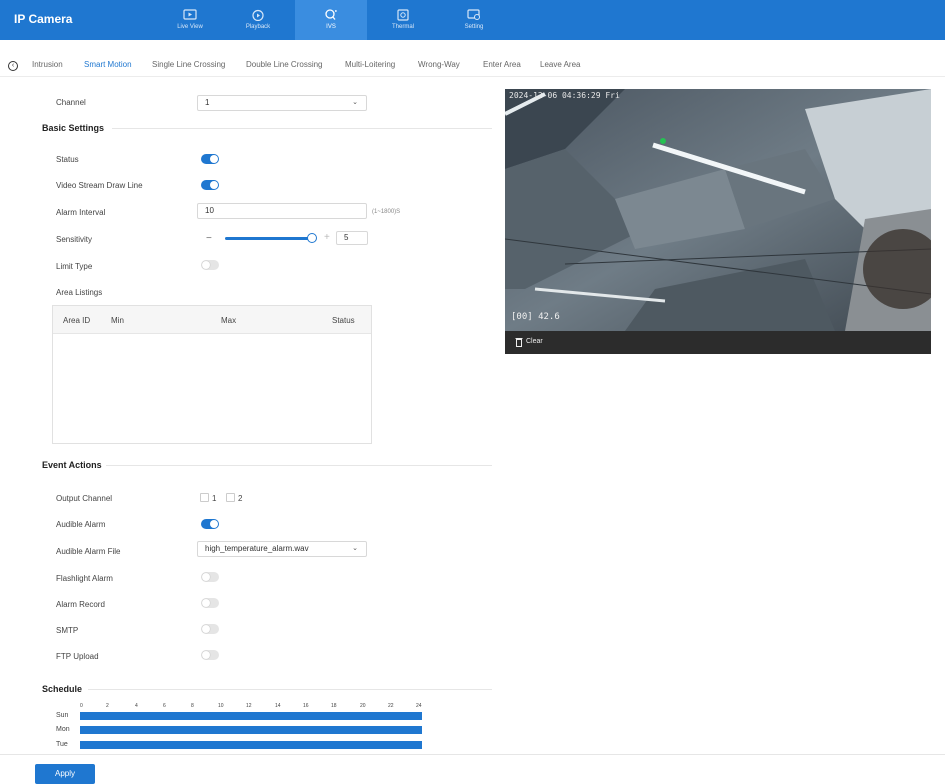 This screenshot has width=945, height=784. What do you see at coordinates (81, 706) in the screenshot?
I see `hour-label: 0` at bounding box center [81, 706].